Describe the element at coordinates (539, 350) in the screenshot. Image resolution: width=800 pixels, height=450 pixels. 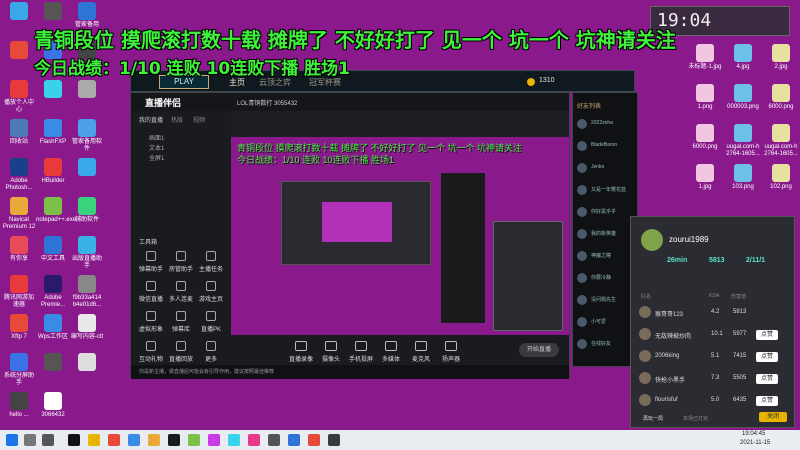
I see `start-live-button: 开始直播` at that location.